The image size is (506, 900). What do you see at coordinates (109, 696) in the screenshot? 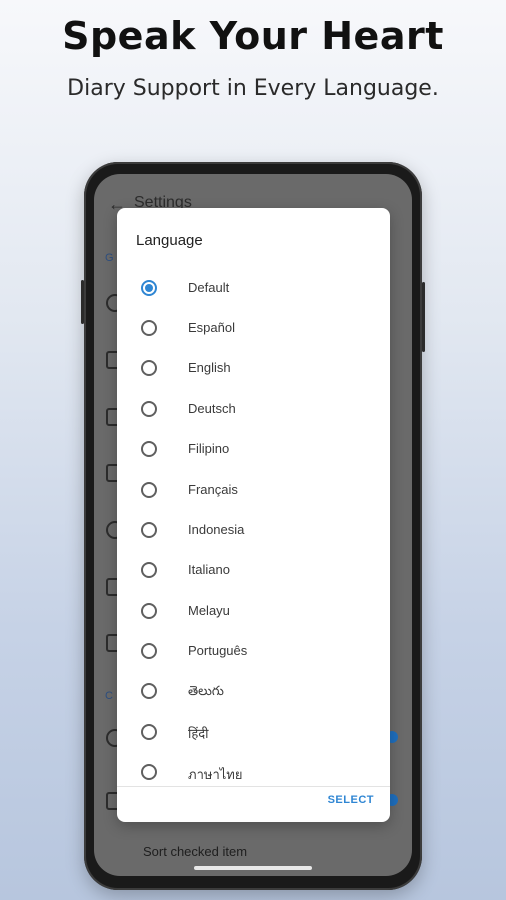
I see `section-header-icon: C` at bounding box center [109, 696].